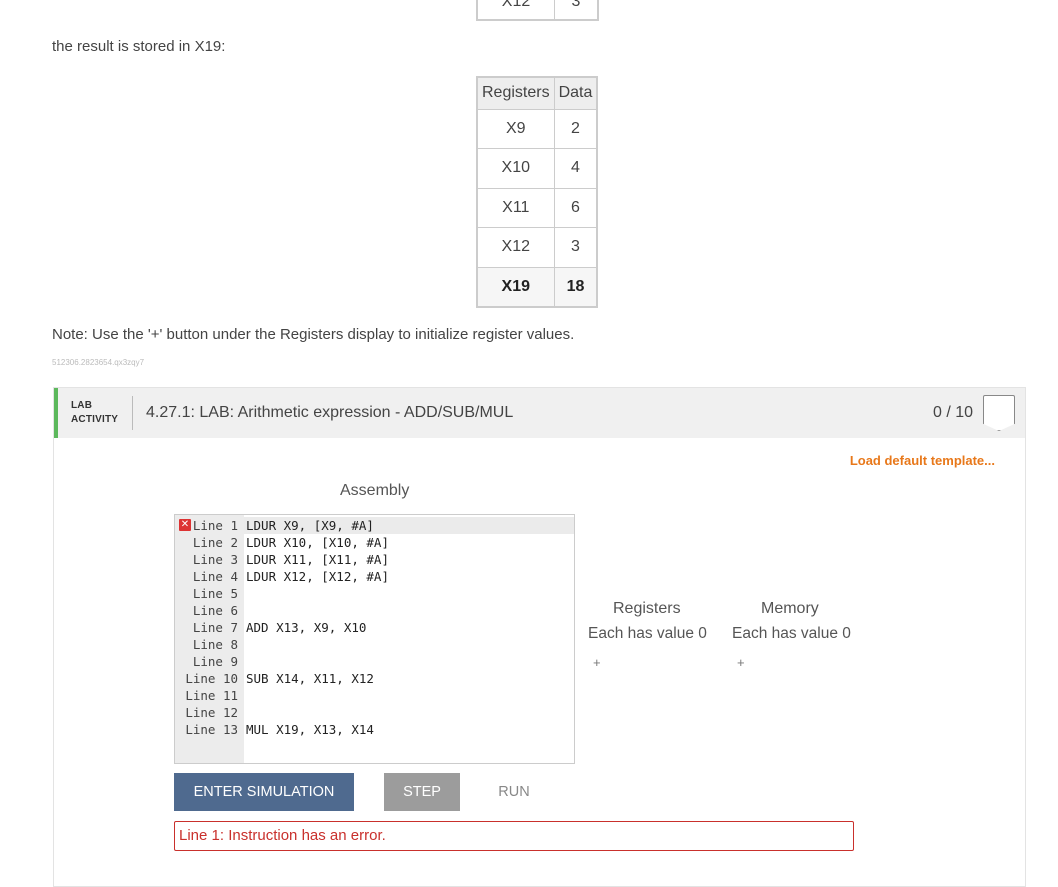 The width and height of the screenshot is (1058, 887). Describe the element at coordinates (409, 559) in the screenshot. I see `code-line: LDUR X11, [X11, #A]` at that location.